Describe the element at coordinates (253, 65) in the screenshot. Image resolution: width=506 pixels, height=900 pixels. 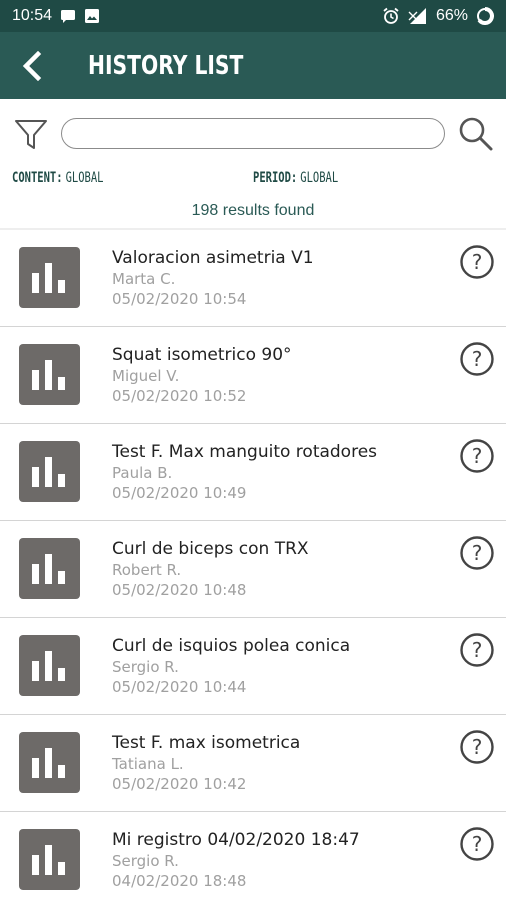
I see `app-bar: HISTORY LIST` at that location.